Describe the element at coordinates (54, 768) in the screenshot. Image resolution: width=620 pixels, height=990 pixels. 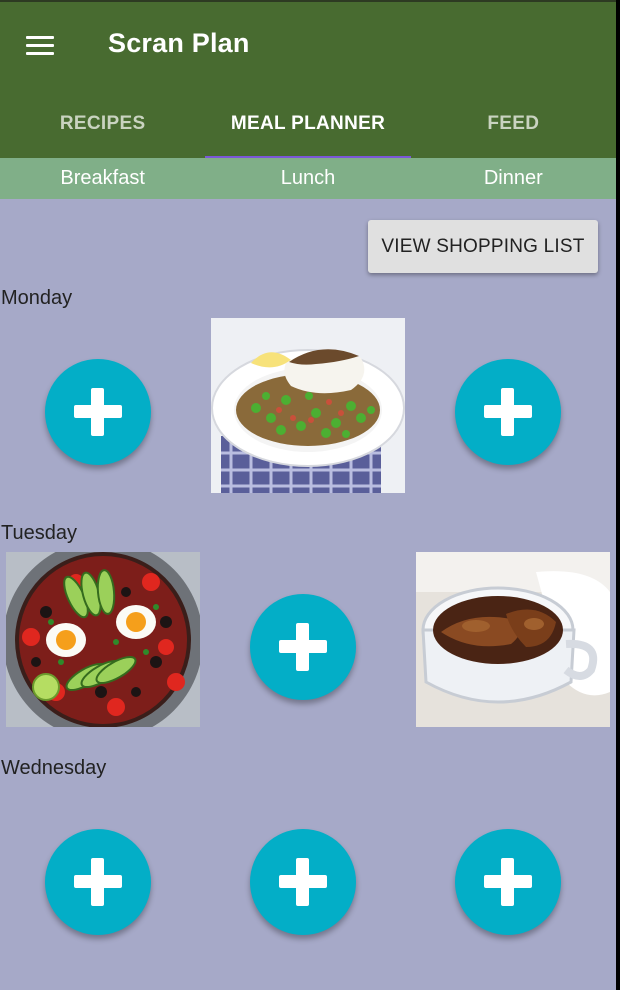
I see `day-label-wednesday: Wednesday` at that location.